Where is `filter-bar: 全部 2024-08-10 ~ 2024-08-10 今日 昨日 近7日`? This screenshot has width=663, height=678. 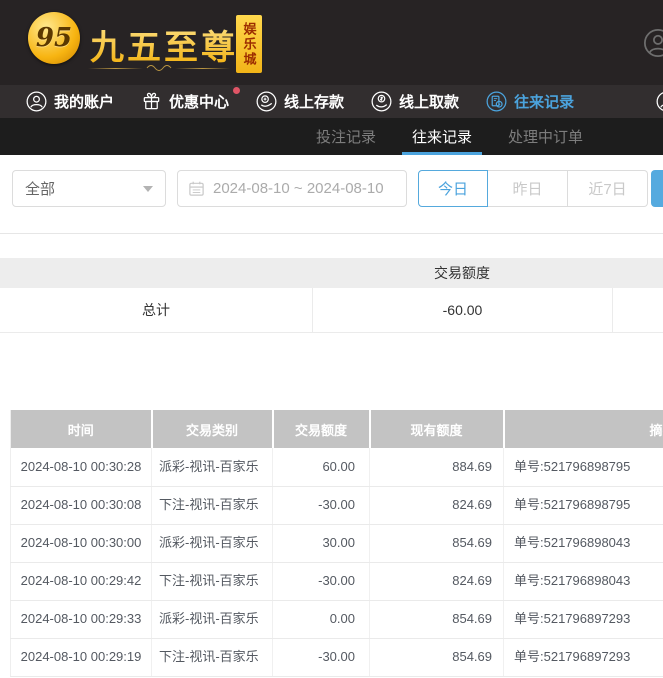 filter-bar: 全部 2024-08-10 ~ 2024-08-10 今日 昨日 近7日 is located at coordinates (331, 194).